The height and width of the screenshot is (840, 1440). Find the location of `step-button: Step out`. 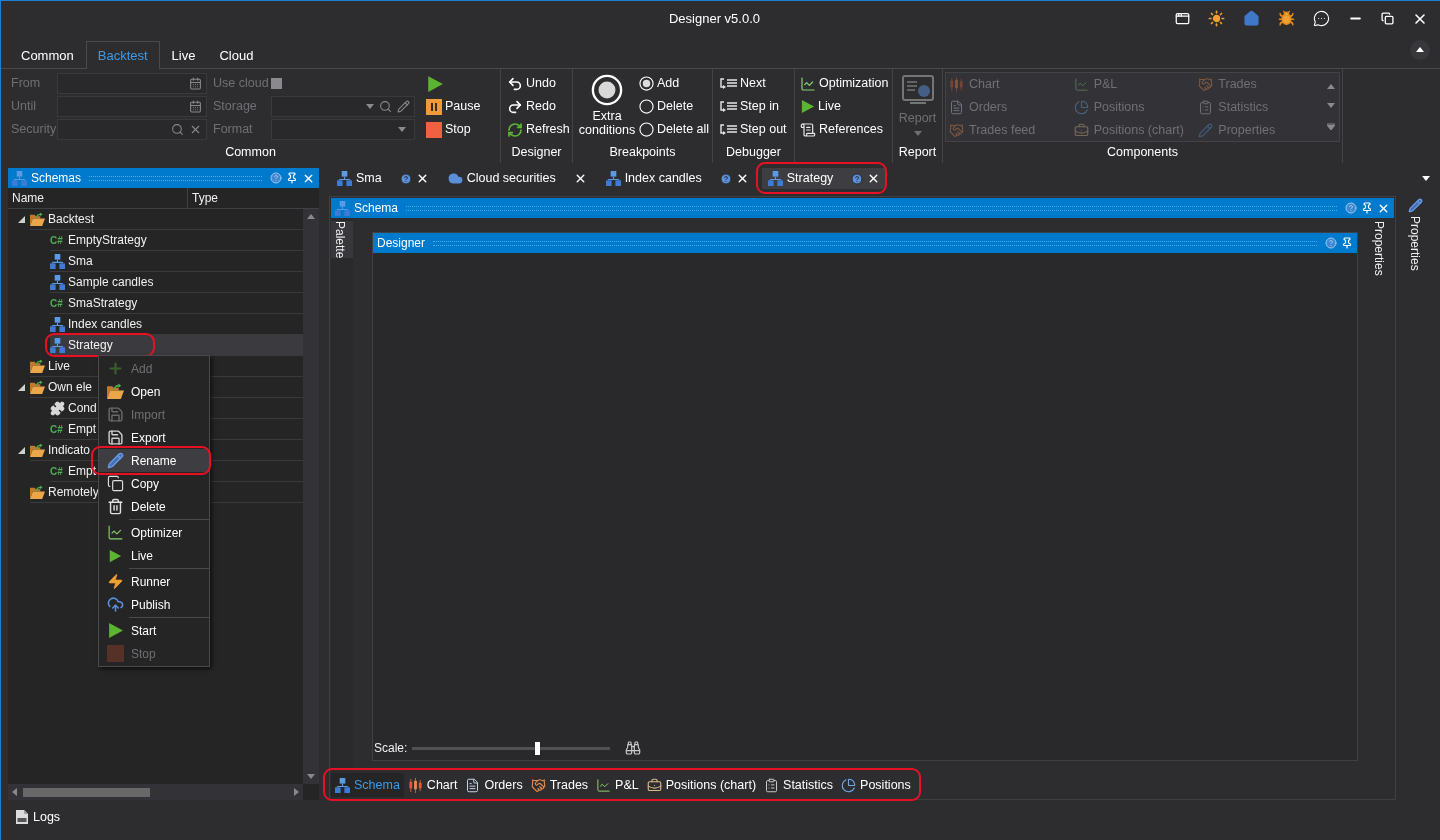

step-button: Step out is located at coordinates (753, 129).